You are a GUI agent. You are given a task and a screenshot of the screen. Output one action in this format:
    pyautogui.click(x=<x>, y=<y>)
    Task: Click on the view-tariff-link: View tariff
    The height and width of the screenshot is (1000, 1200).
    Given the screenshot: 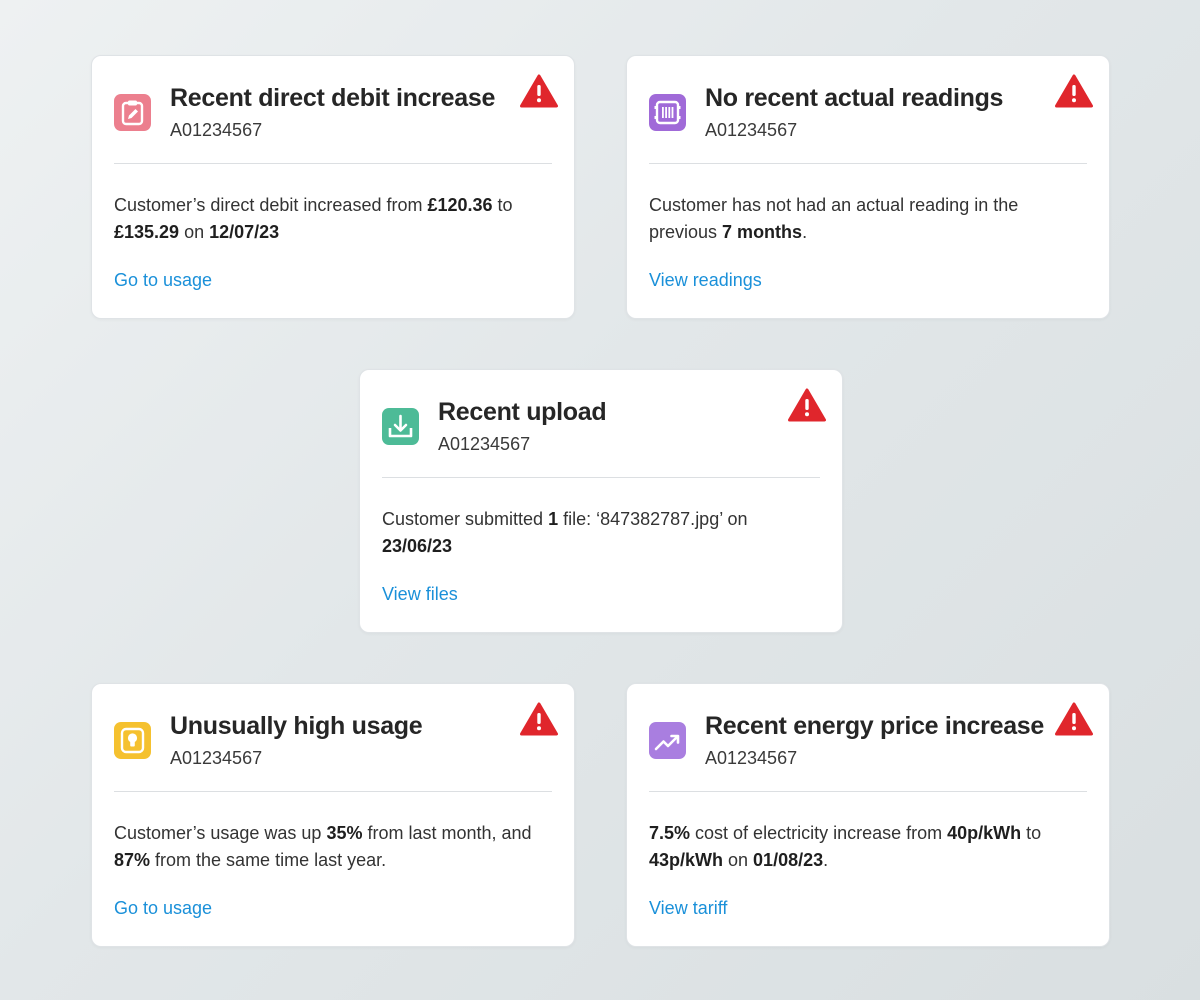 What is the action you would take?
    pyautogui.click(x=688, y=908)
    